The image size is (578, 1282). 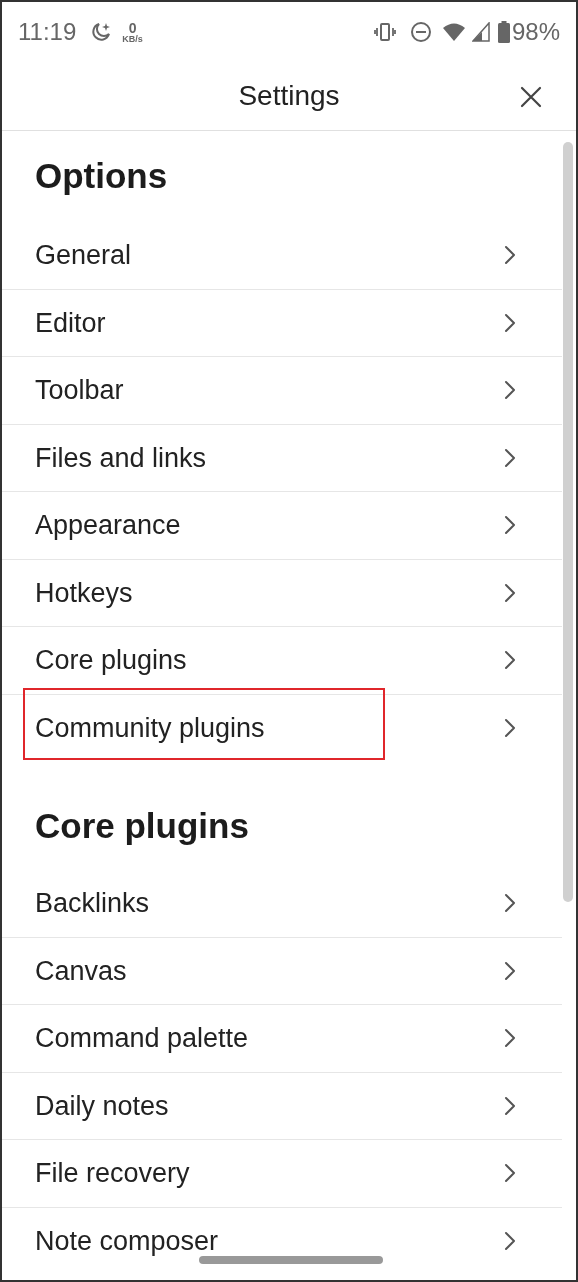 What do you see at coordinates (384, 32) in the screenshot?
I see `vibrate-icon` at bounding box center [384, 32].